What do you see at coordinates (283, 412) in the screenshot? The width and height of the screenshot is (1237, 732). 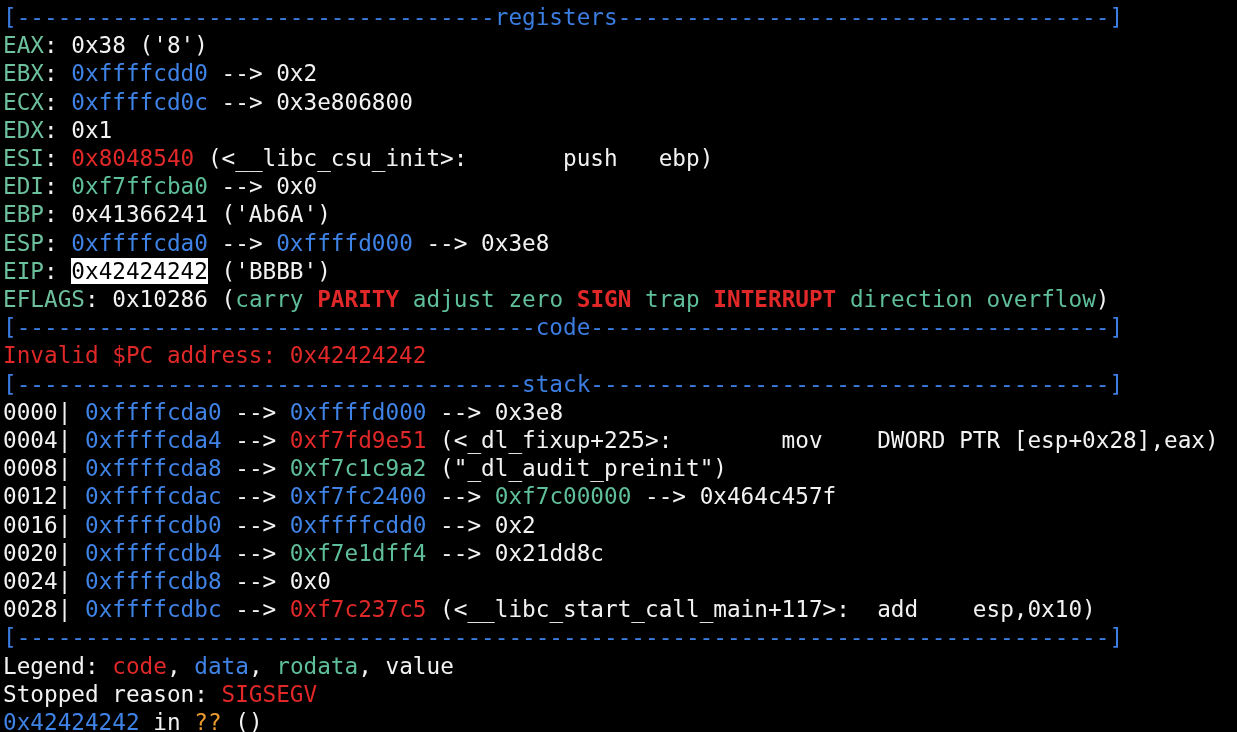 I see `terminal-line: 0000| 0xffffcda0 --> 0xffffd000 --> 0x3e8` at bounding box center [283, 412].